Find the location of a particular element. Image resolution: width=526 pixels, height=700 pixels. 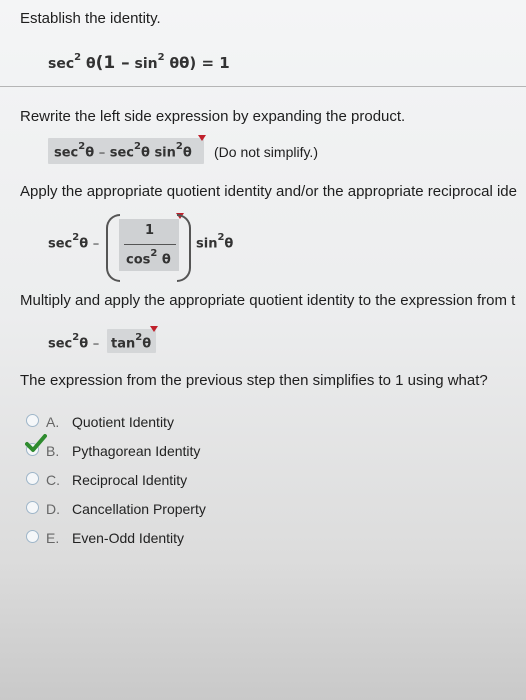

option-a-letter: A. is located at coordinates (53, 422).